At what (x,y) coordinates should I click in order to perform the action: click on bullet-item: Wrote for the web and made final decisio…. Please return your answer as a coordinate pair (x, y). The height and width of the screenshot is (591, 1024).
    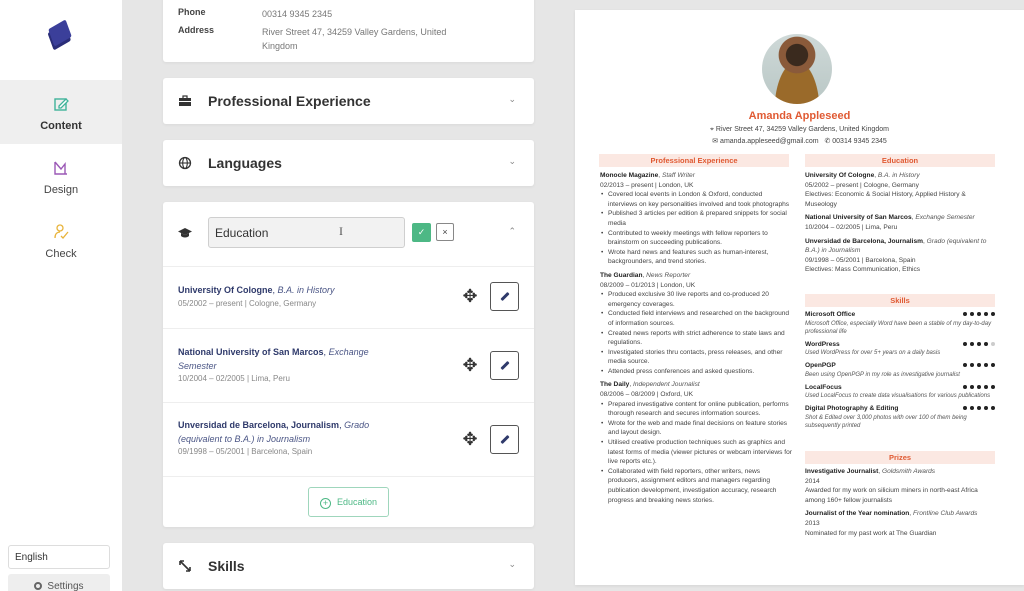
    Looking at the image, I should click on (696, 428).